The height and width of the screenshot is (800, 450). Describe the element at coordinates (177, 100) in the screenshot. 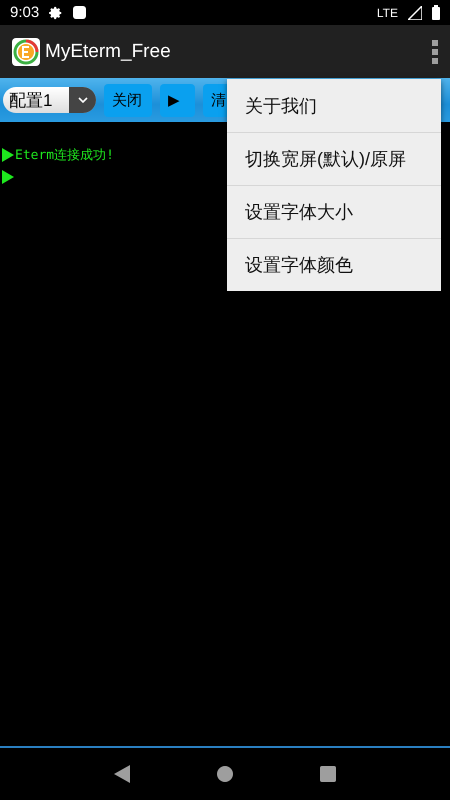

I see `toolbar-button: ▶` at that location.